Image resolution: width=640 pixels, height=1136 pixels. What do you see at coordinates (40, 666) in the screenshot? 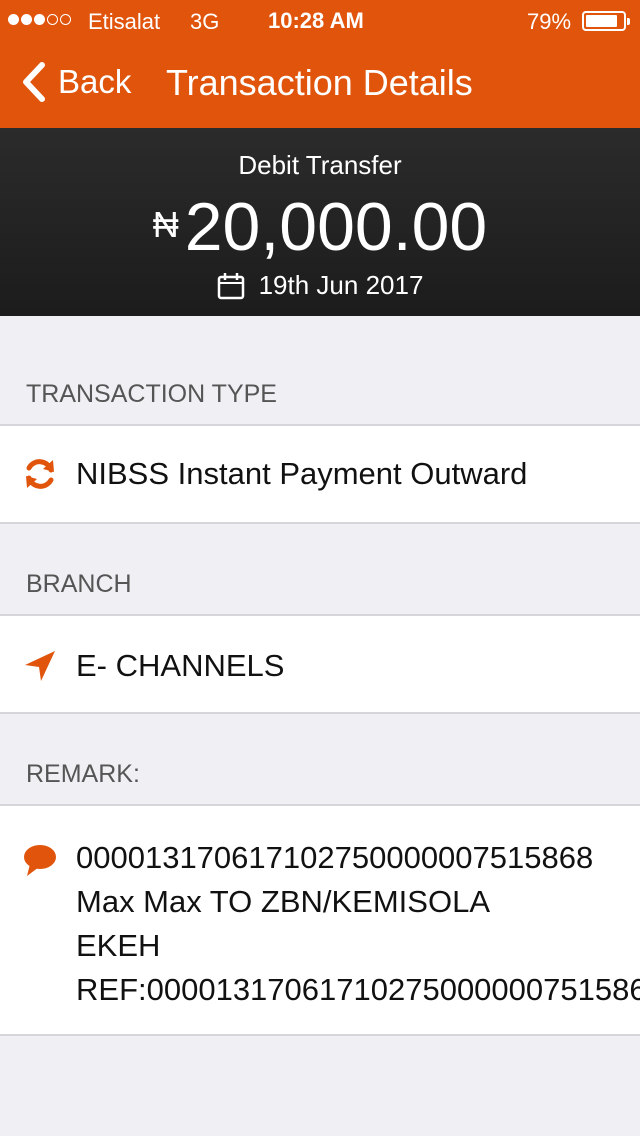
I see `location-arrow-icon` at bounding box center [40, 666].